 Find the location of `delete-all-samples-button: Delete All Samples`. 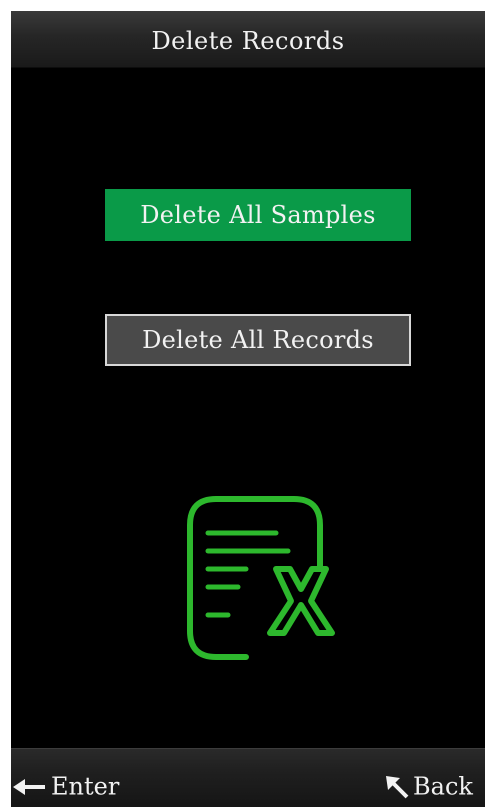

delete-all-samples-button: Delete All Samples is located at coordinates (258, 215).